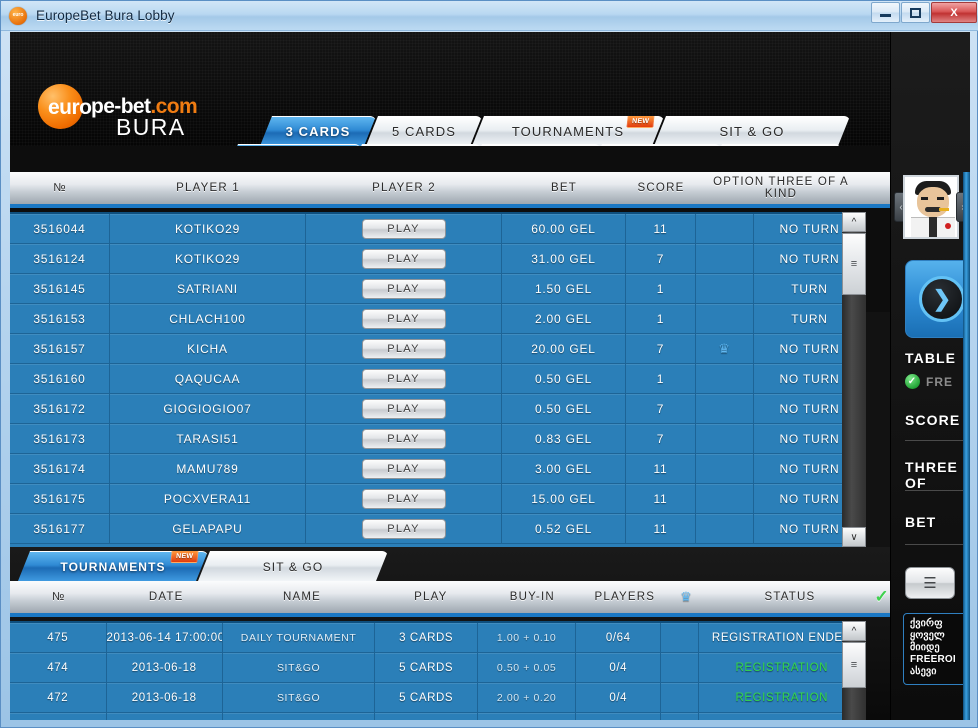 The image size is (978, 728). Describe the element at coordinates (166, 597) in the screenshot. I see `tcol-header-date: DATE` at that location.